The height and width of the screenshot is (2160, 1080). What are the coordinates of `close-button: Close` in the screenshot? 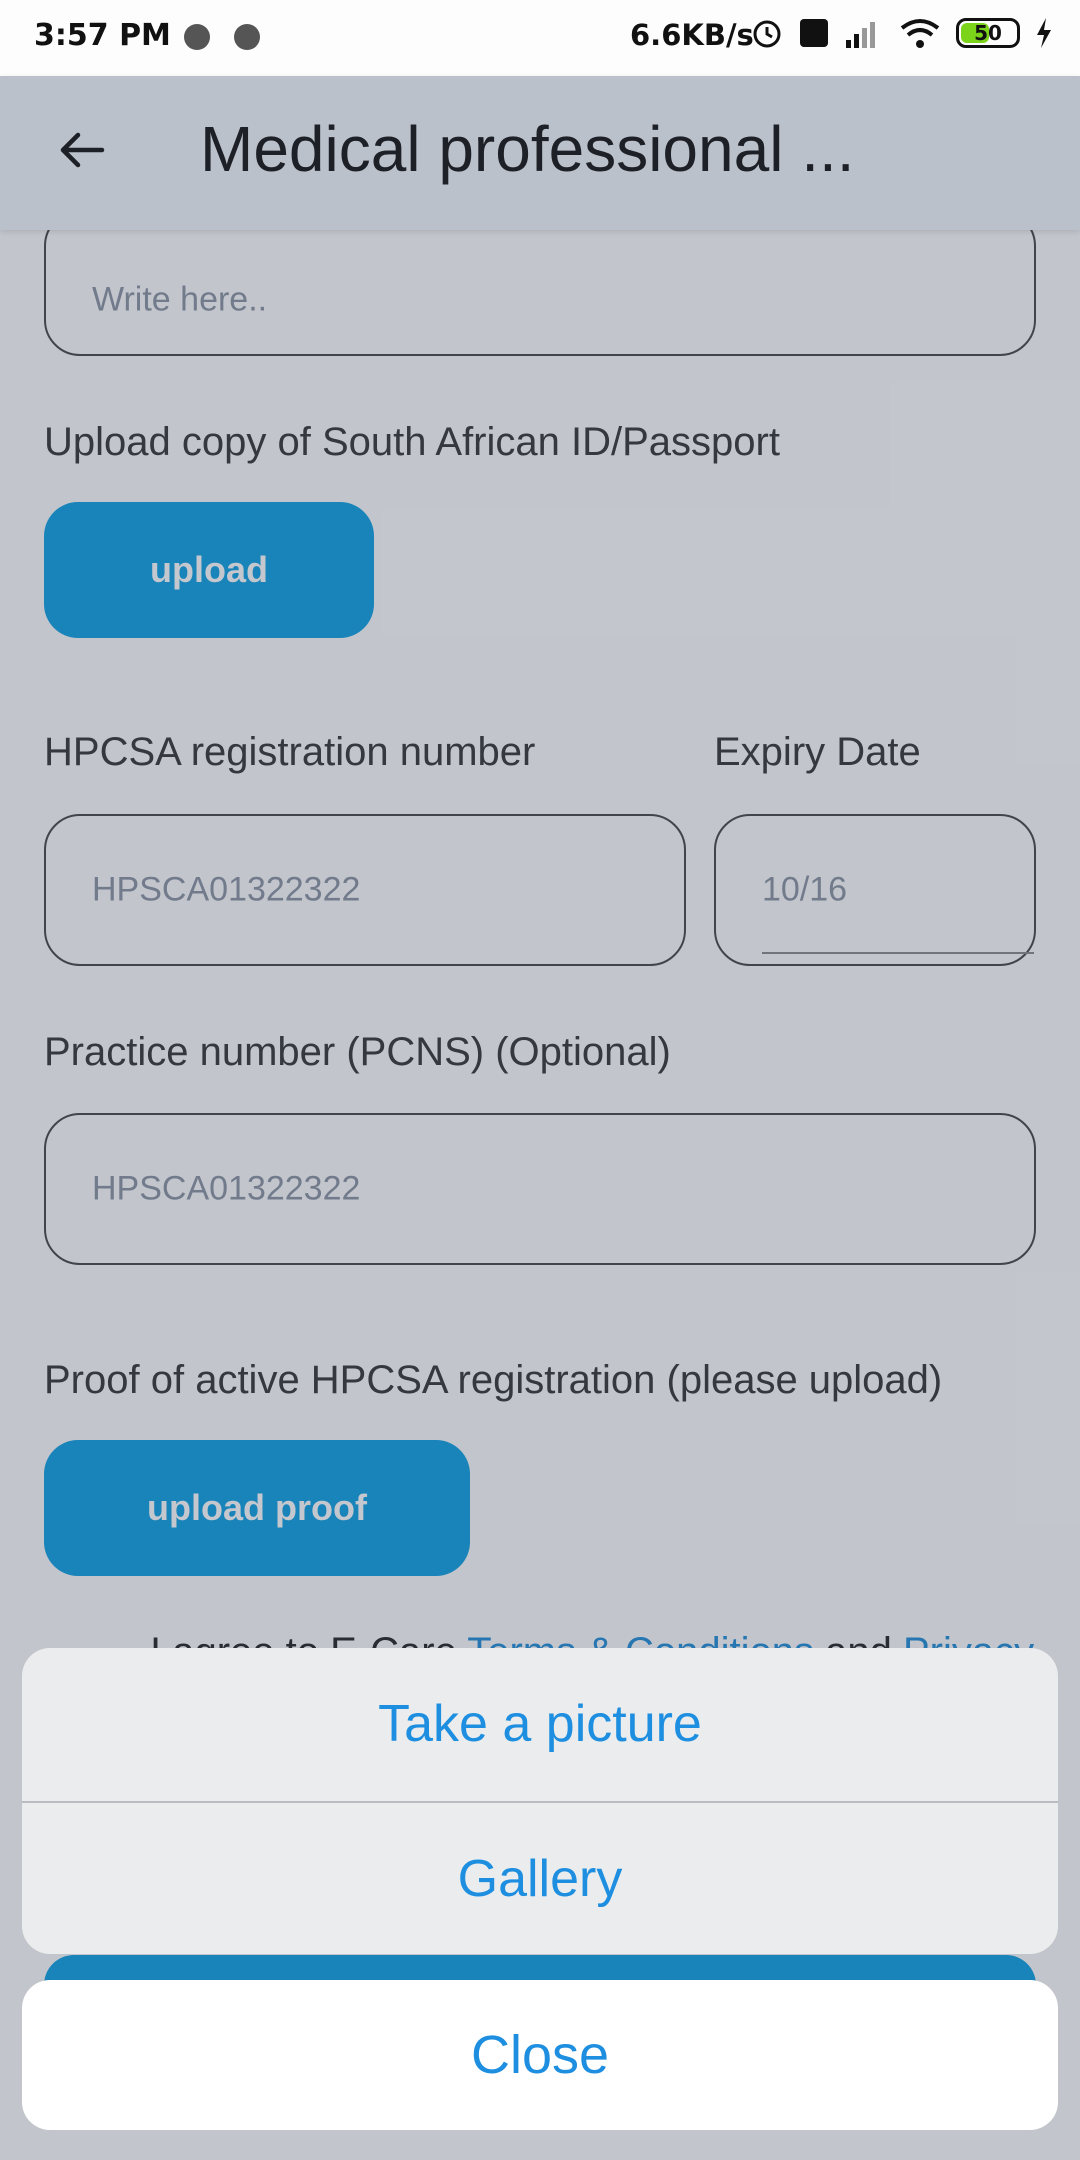 It's located at (540, 2055).